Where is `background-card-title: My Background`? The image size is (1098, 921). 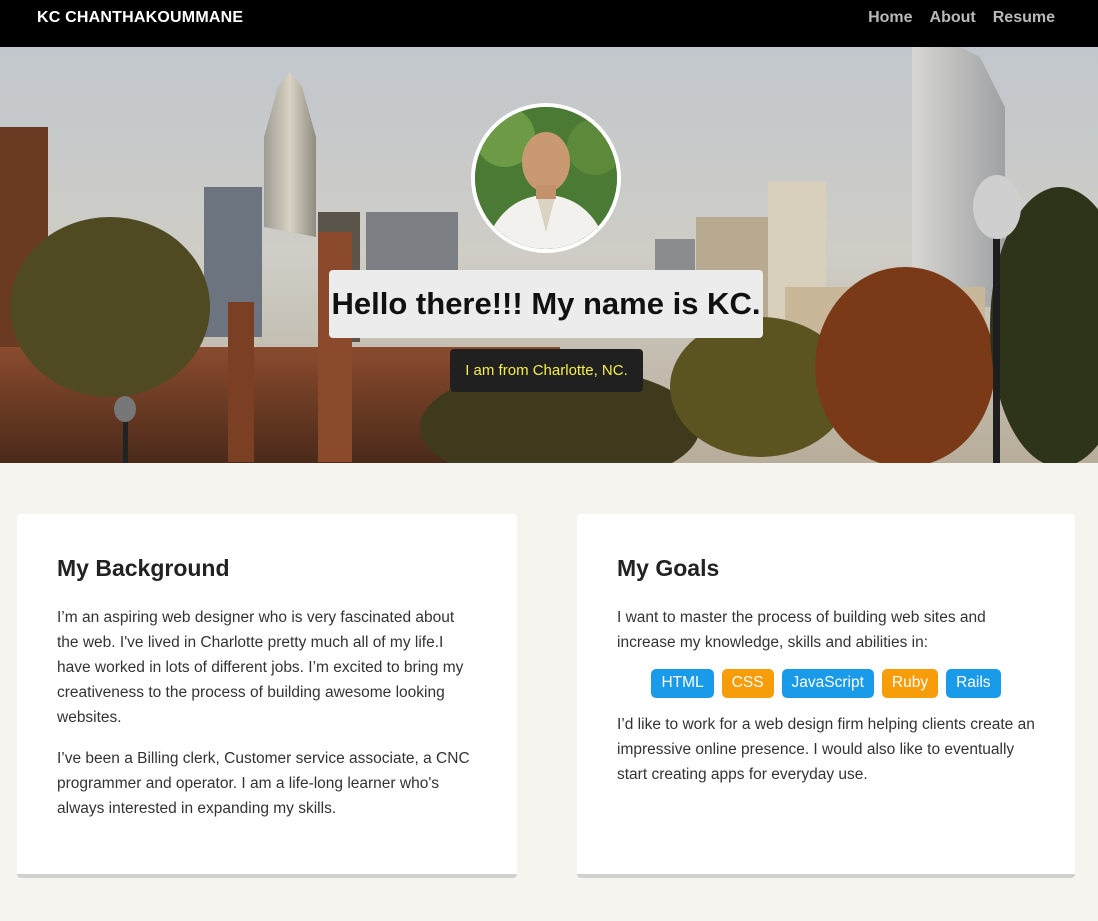 background-card-title: My Background is located at coordinates (143, 568).